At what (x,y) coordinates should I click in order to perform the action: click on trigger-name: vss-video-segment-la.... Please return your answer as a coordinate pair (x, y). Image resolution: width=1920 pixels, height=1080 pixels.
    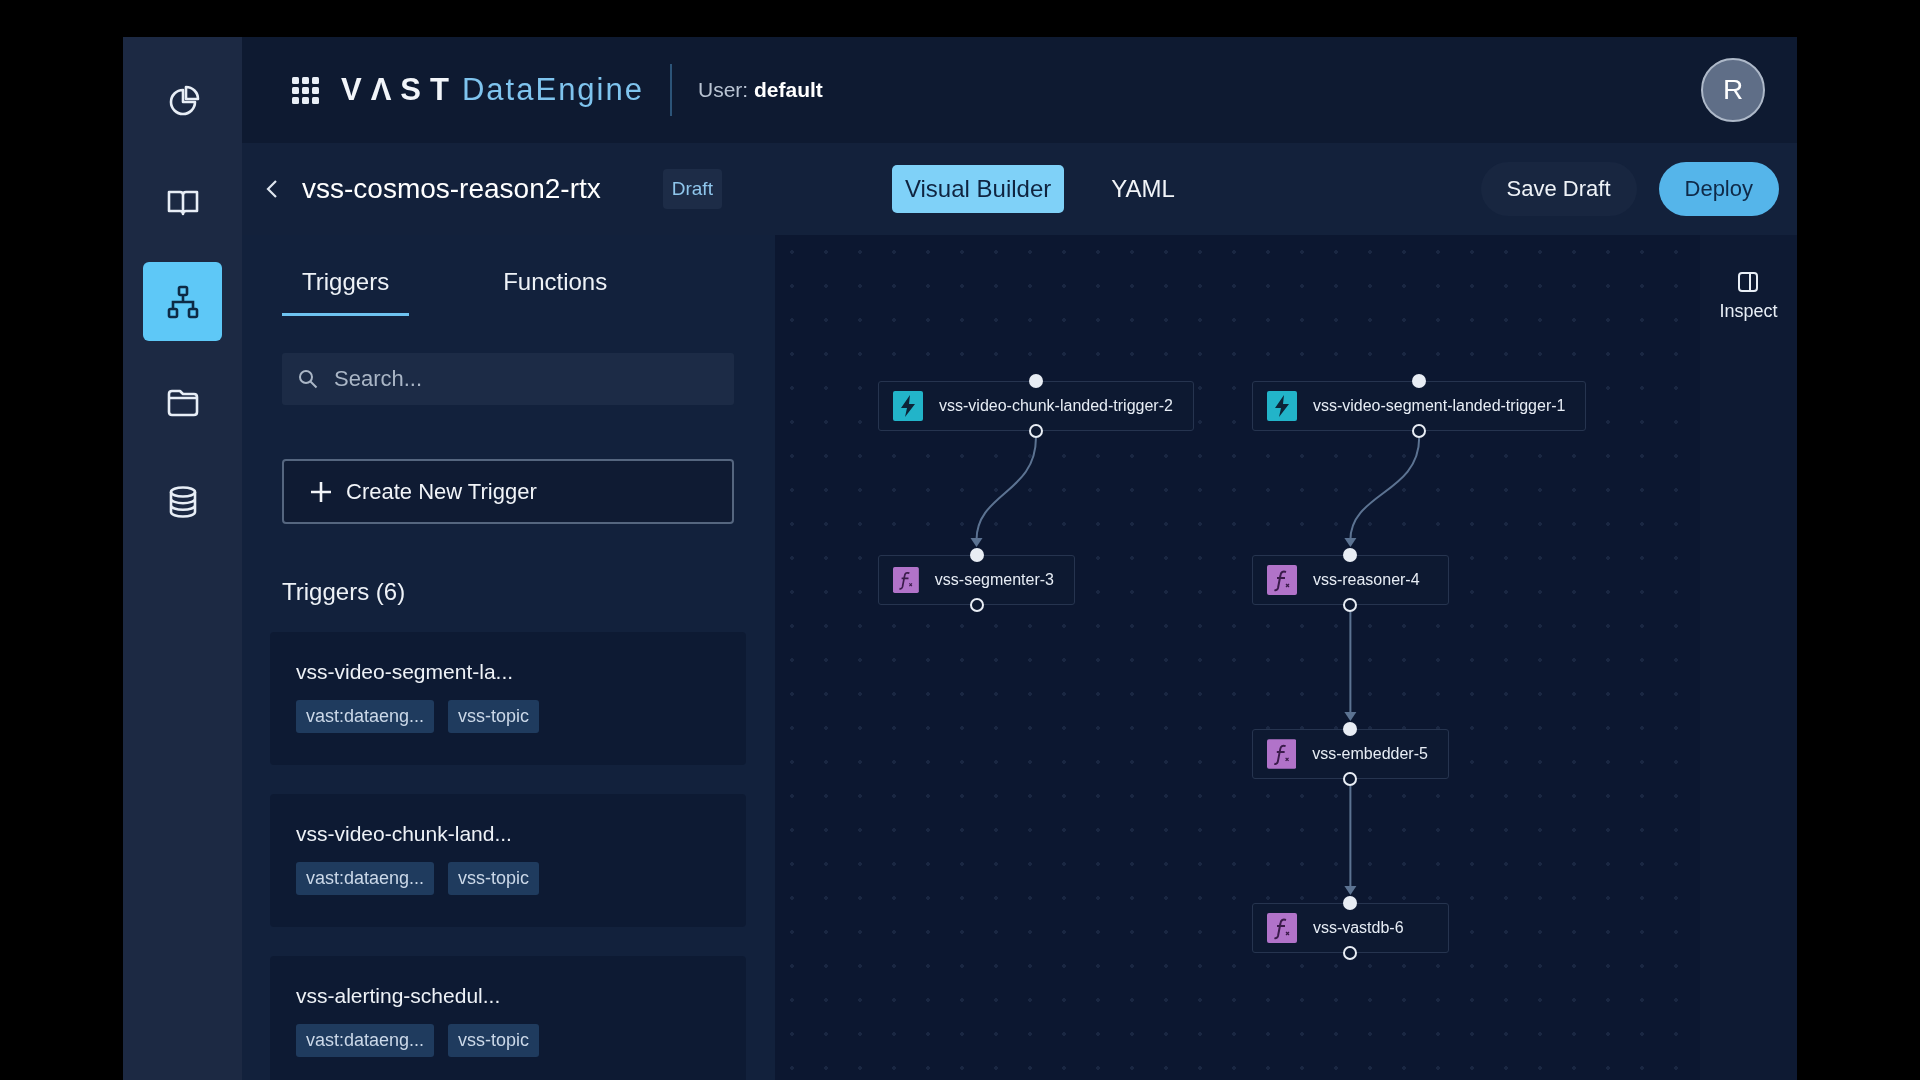
    Looking at the image, I should click on (405, 672).